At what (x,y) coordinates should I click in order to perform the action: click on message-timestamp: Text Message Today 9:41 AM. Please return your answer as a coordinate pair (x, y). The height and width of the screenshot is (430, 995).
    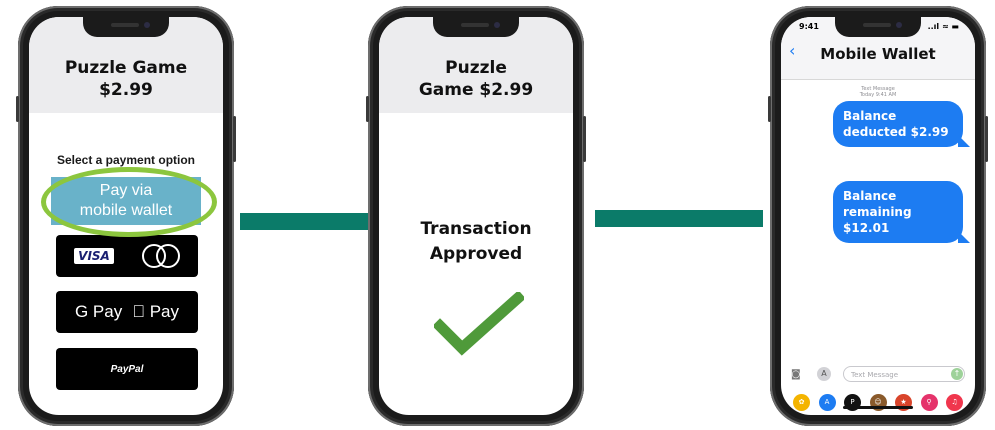
    Looking at the image, I should click on (878, 92).